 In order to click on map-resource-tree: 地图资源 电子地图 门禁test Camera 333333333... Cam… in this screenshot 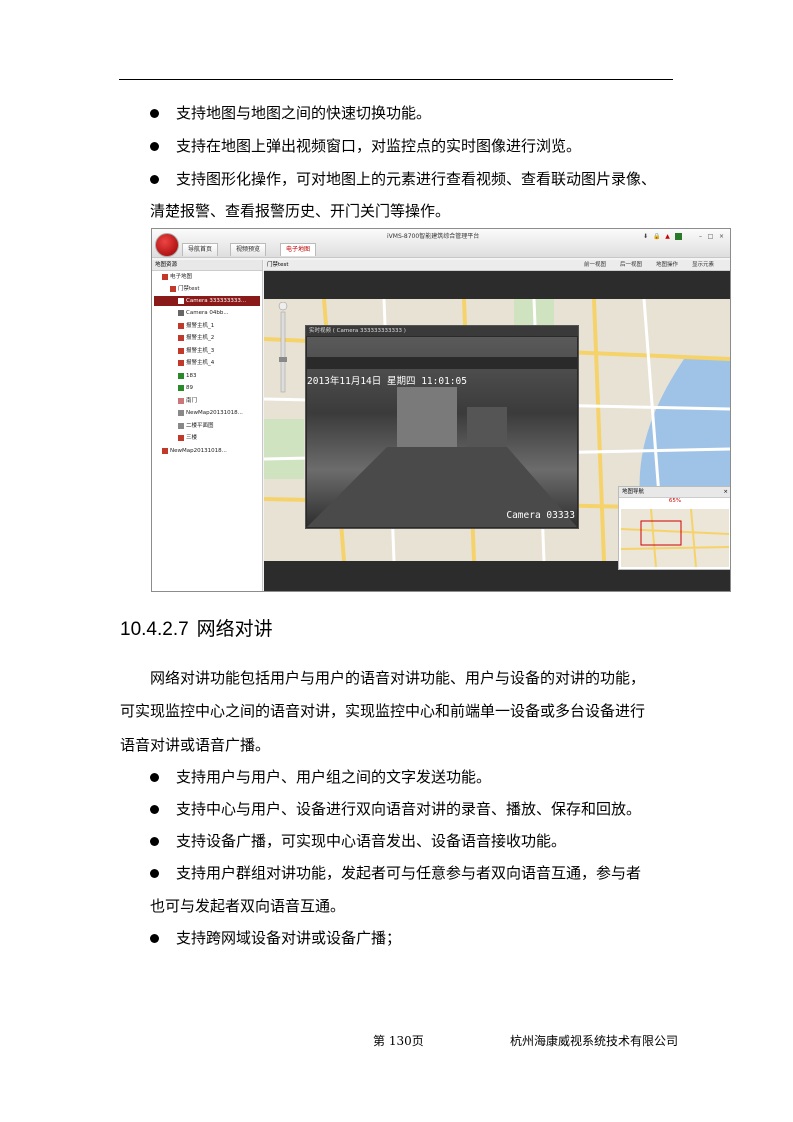, I will do `click(207, 425)`.